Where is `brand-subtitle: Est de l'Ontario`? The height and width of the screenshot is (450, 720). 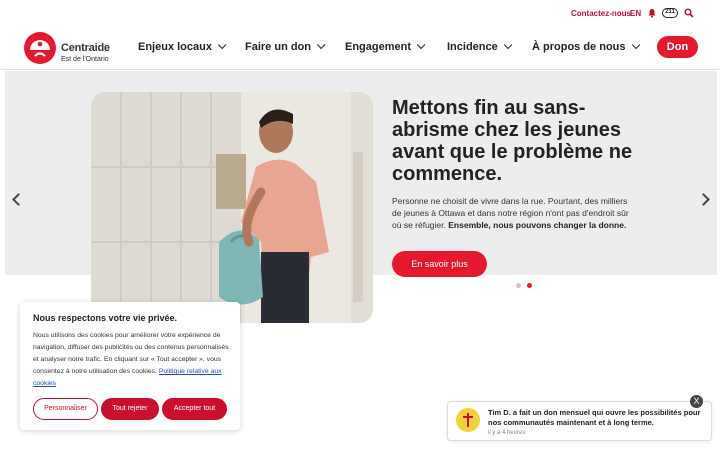 brand-subtitle: Est de l'Ontario is located at coordinates (85, 59).